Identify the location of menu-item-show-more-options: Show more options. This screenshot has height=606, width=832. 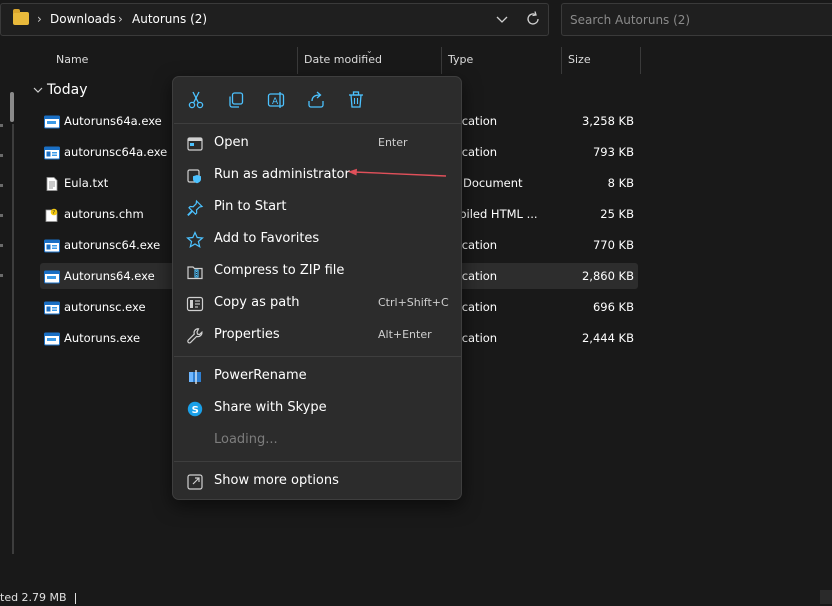
(317, 482).